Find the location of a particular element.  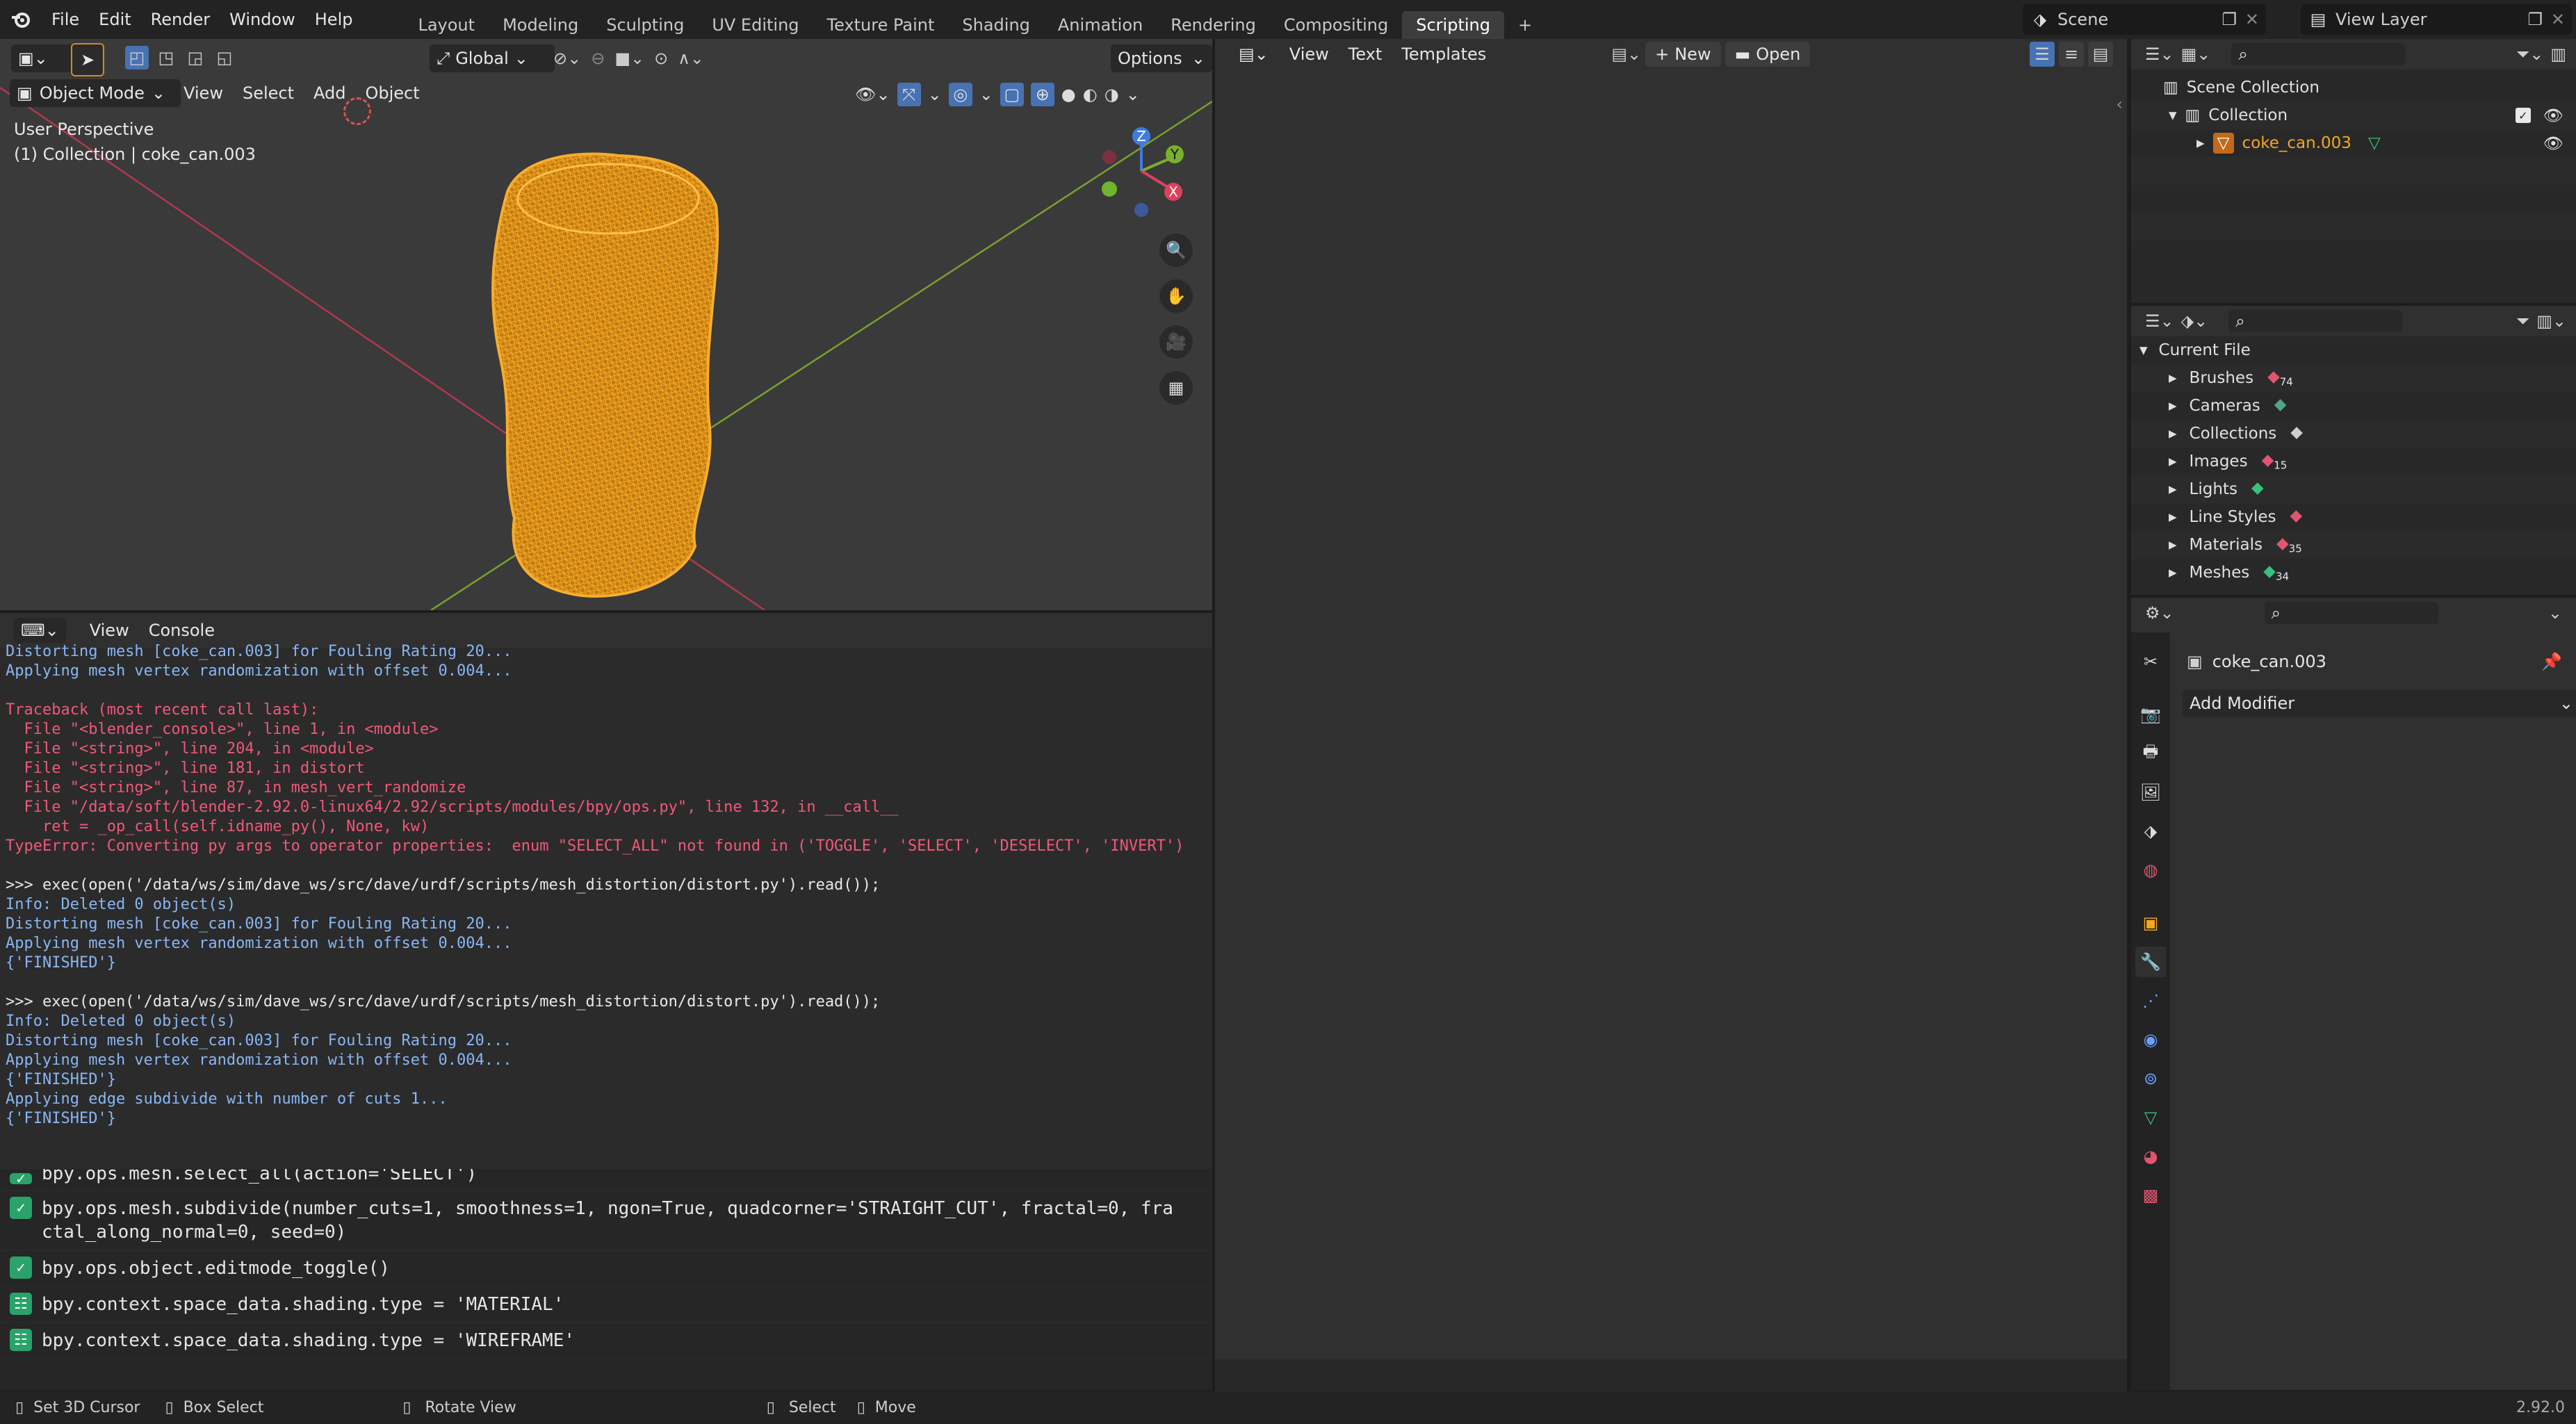

object-mode-dropdown: ▣ Object Mode ⌄ is located at coordinates (95, 93).